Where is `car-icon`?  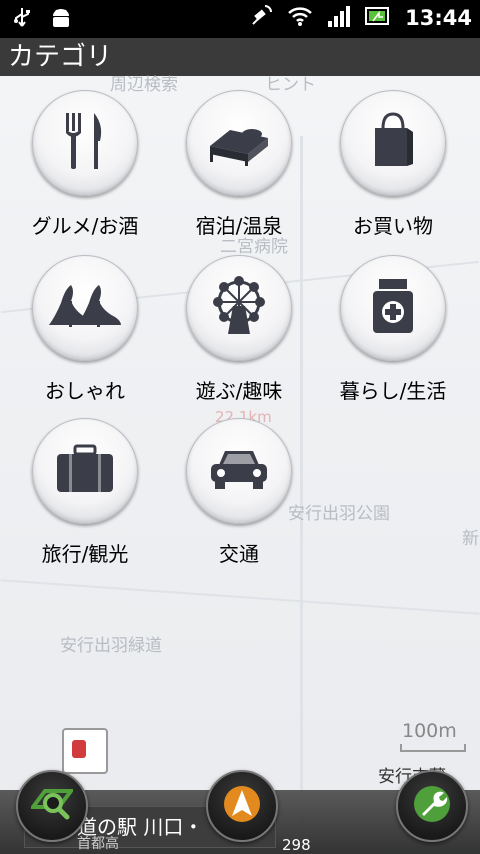
car-icon is located at coordinates (239, 471).